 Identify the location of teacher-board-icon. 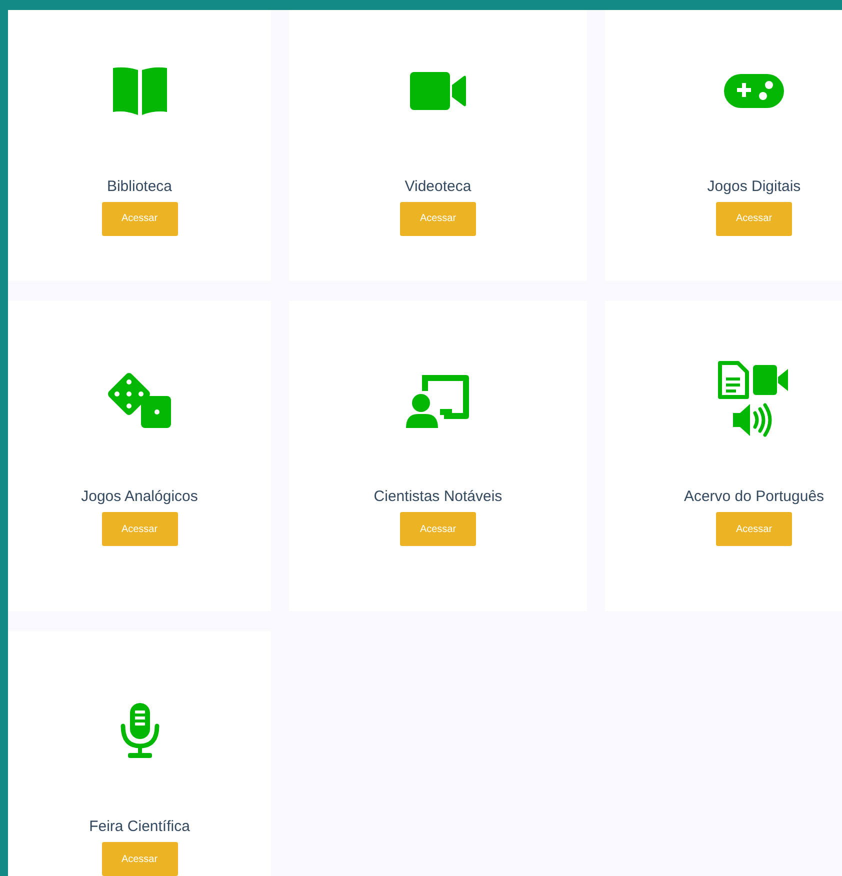
(438, 401).